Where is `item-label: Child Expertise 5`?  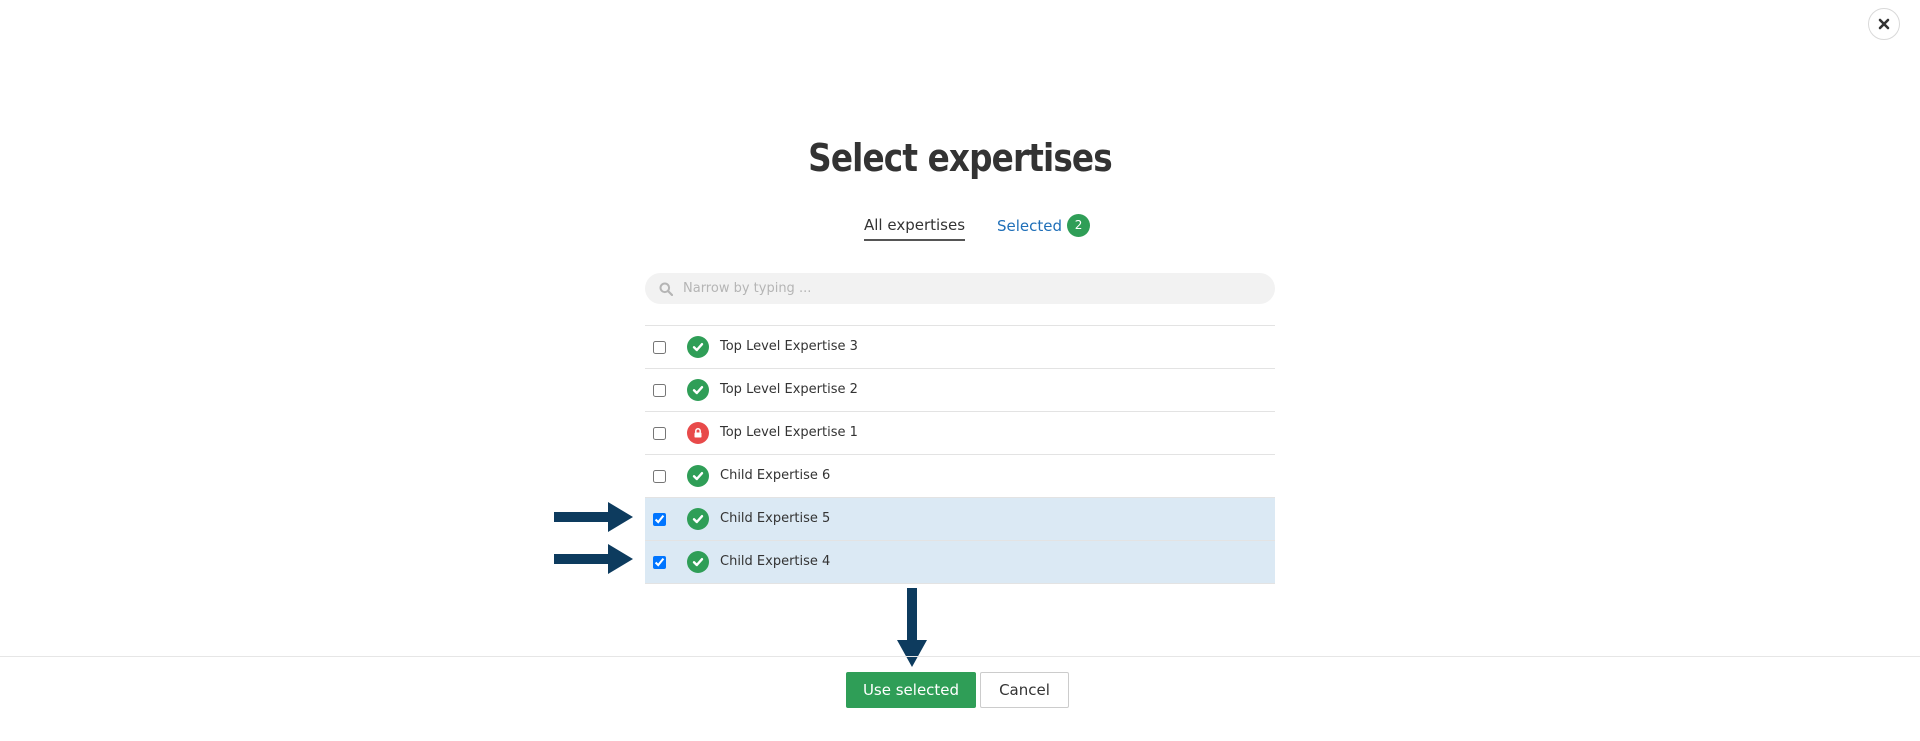
item-label: Child Expertise 5 is located at coordinates (775, 518).